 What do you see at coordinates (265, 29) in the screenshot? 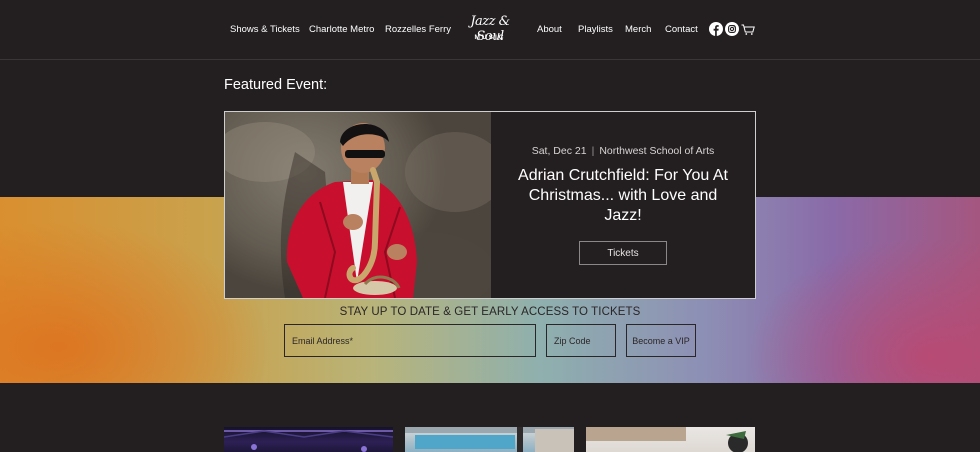
I see `nav-shows-tickets: Shows & Tickets` at bounding box center [265, 29].